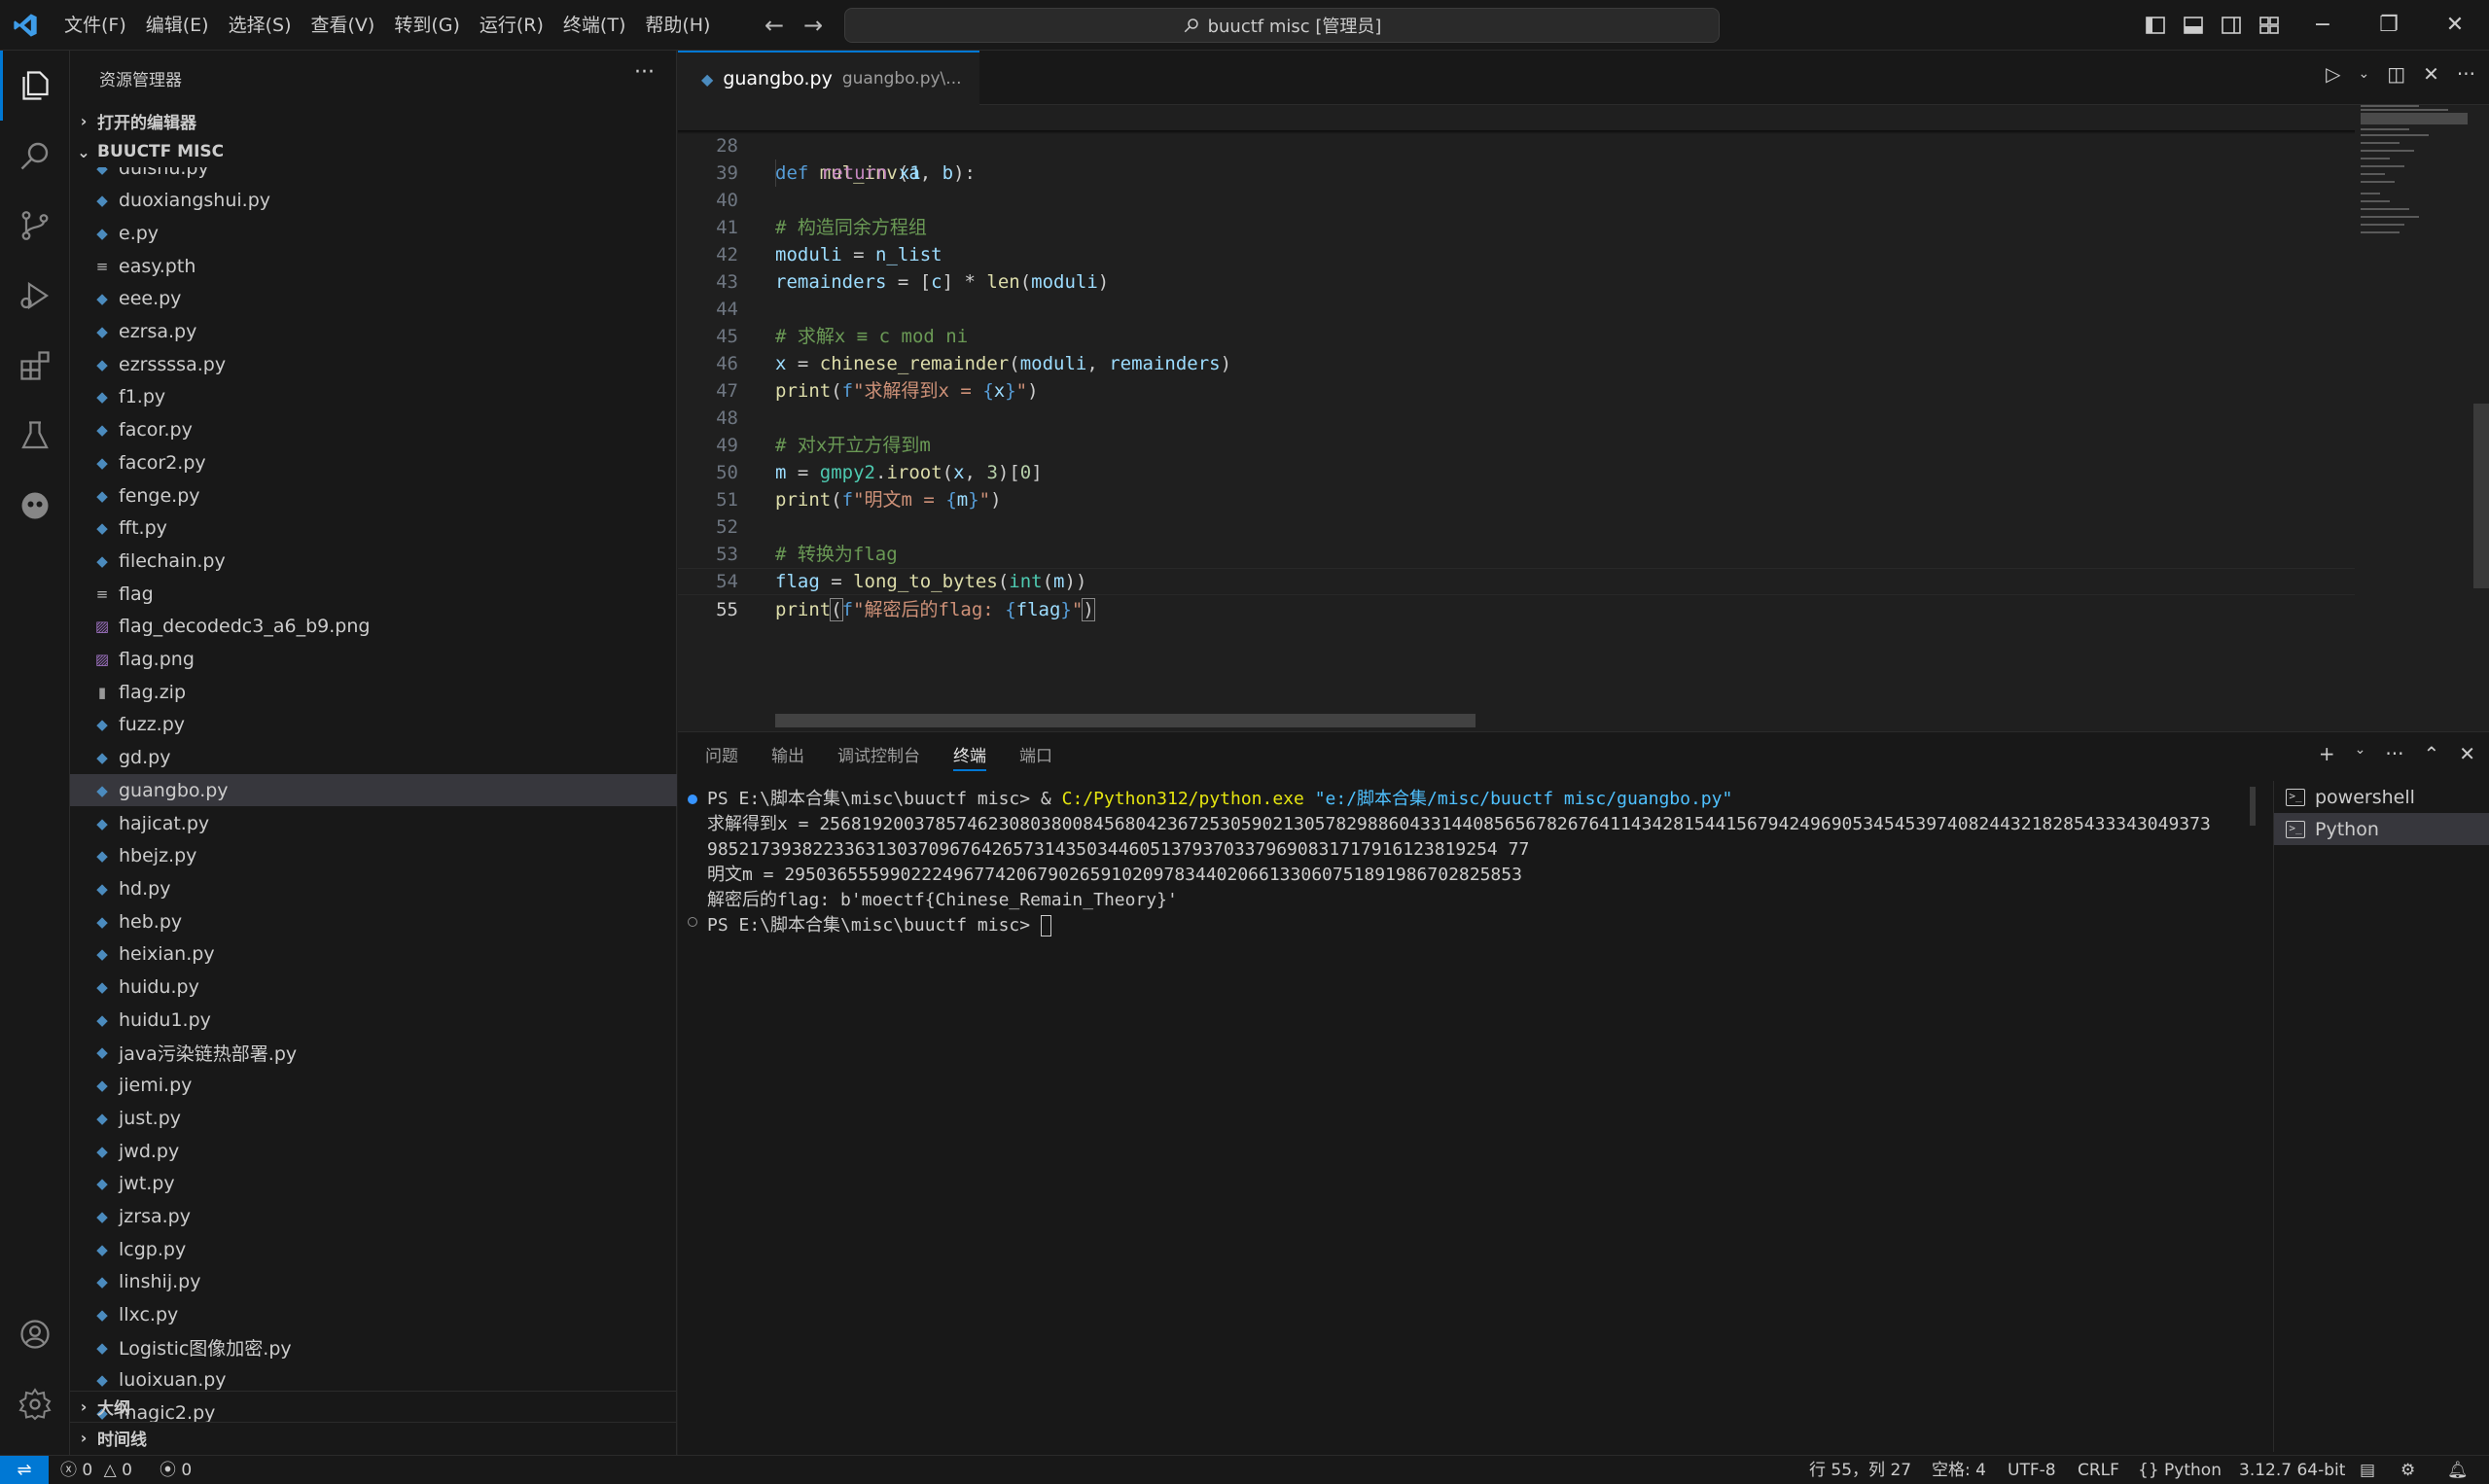  Describe the element at coordinates (2431, 74) in the screenshot. I see `close-editor-icon: ✕` at that location.